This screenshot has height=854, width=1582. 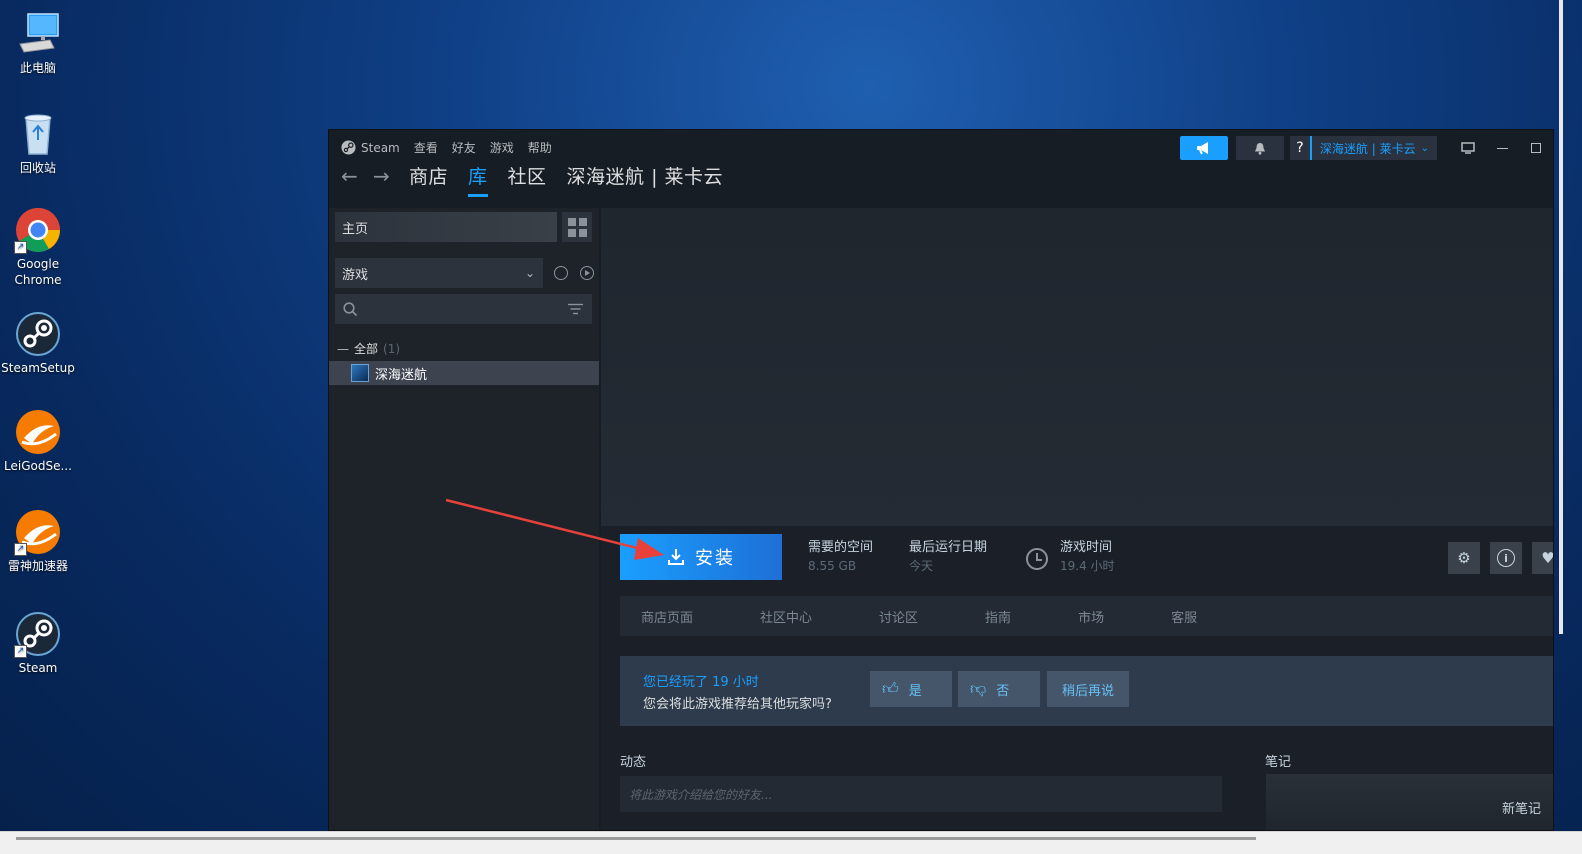 What do you see at coordinates (464, 373) in the screenshot?
I see `sidebar-game-item: 深海迷航` at bounding box center [464, 373].